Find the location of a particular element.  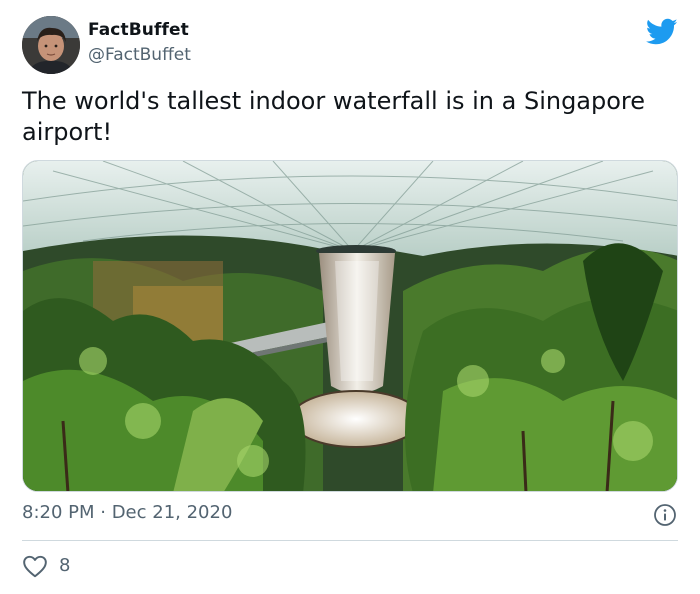

info-icon is located at coordinates (665, 515).